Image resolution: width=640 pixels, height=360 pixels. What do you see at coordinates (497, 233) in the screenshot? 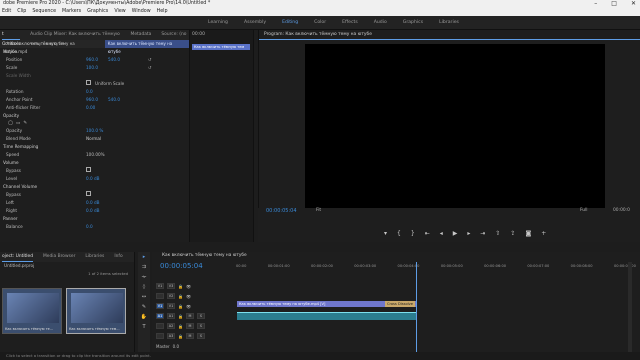
I see `lift-icon: ⇧` at bounding box center [497, 233].